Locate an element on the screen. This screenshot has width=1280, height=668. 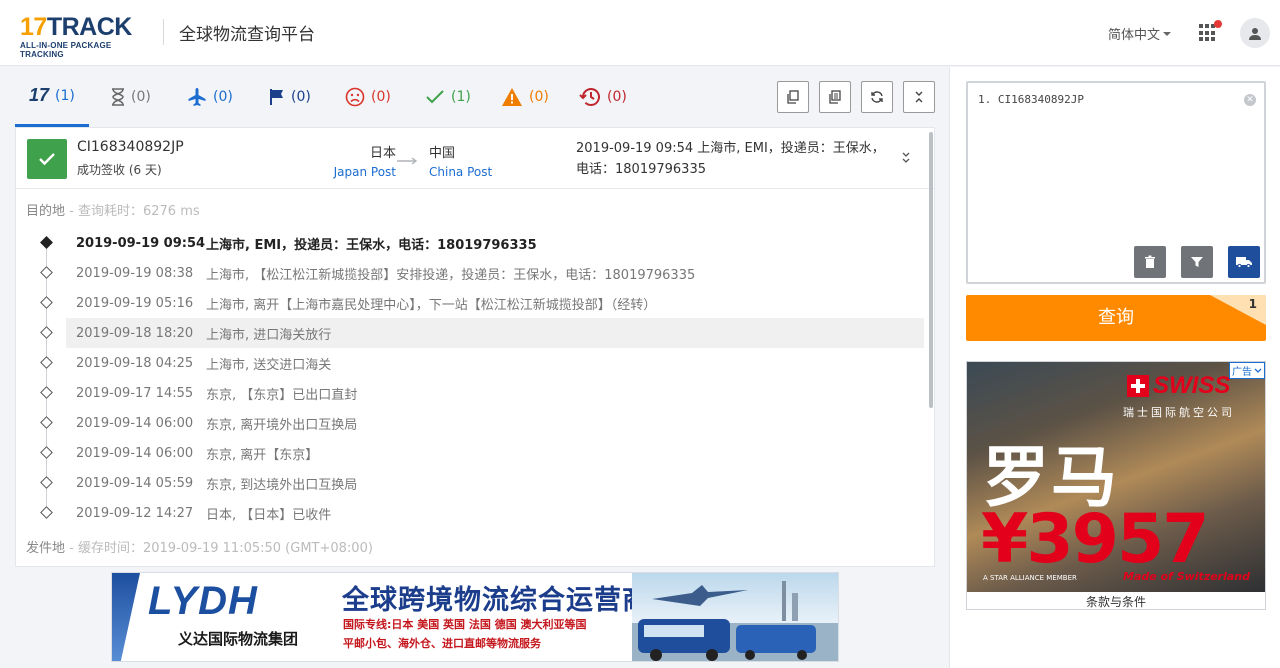
logo-17: 17 is located at coordinates (33, 27).